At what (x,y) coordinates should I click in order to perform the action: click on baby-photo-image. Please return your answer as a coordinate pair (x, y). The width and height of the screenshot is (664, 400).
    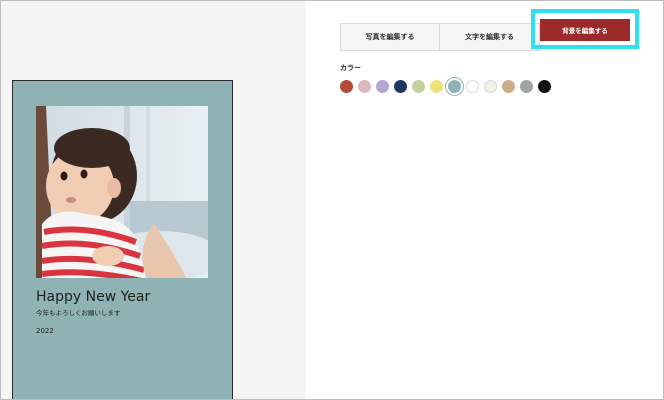
    Looking at the image, I should click on (122, 192).